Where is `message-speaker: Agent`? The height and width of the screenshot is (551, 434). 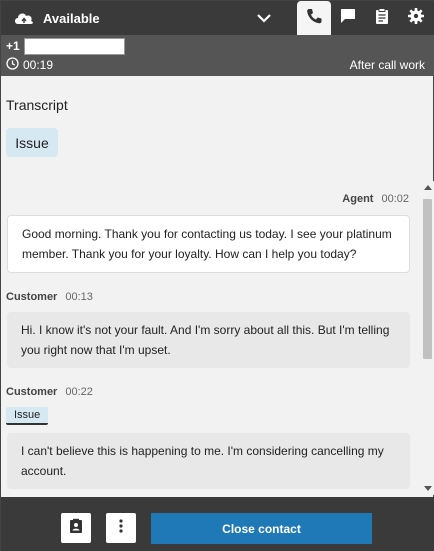
message-speaker: Agent is located at coordinates (358, 199).